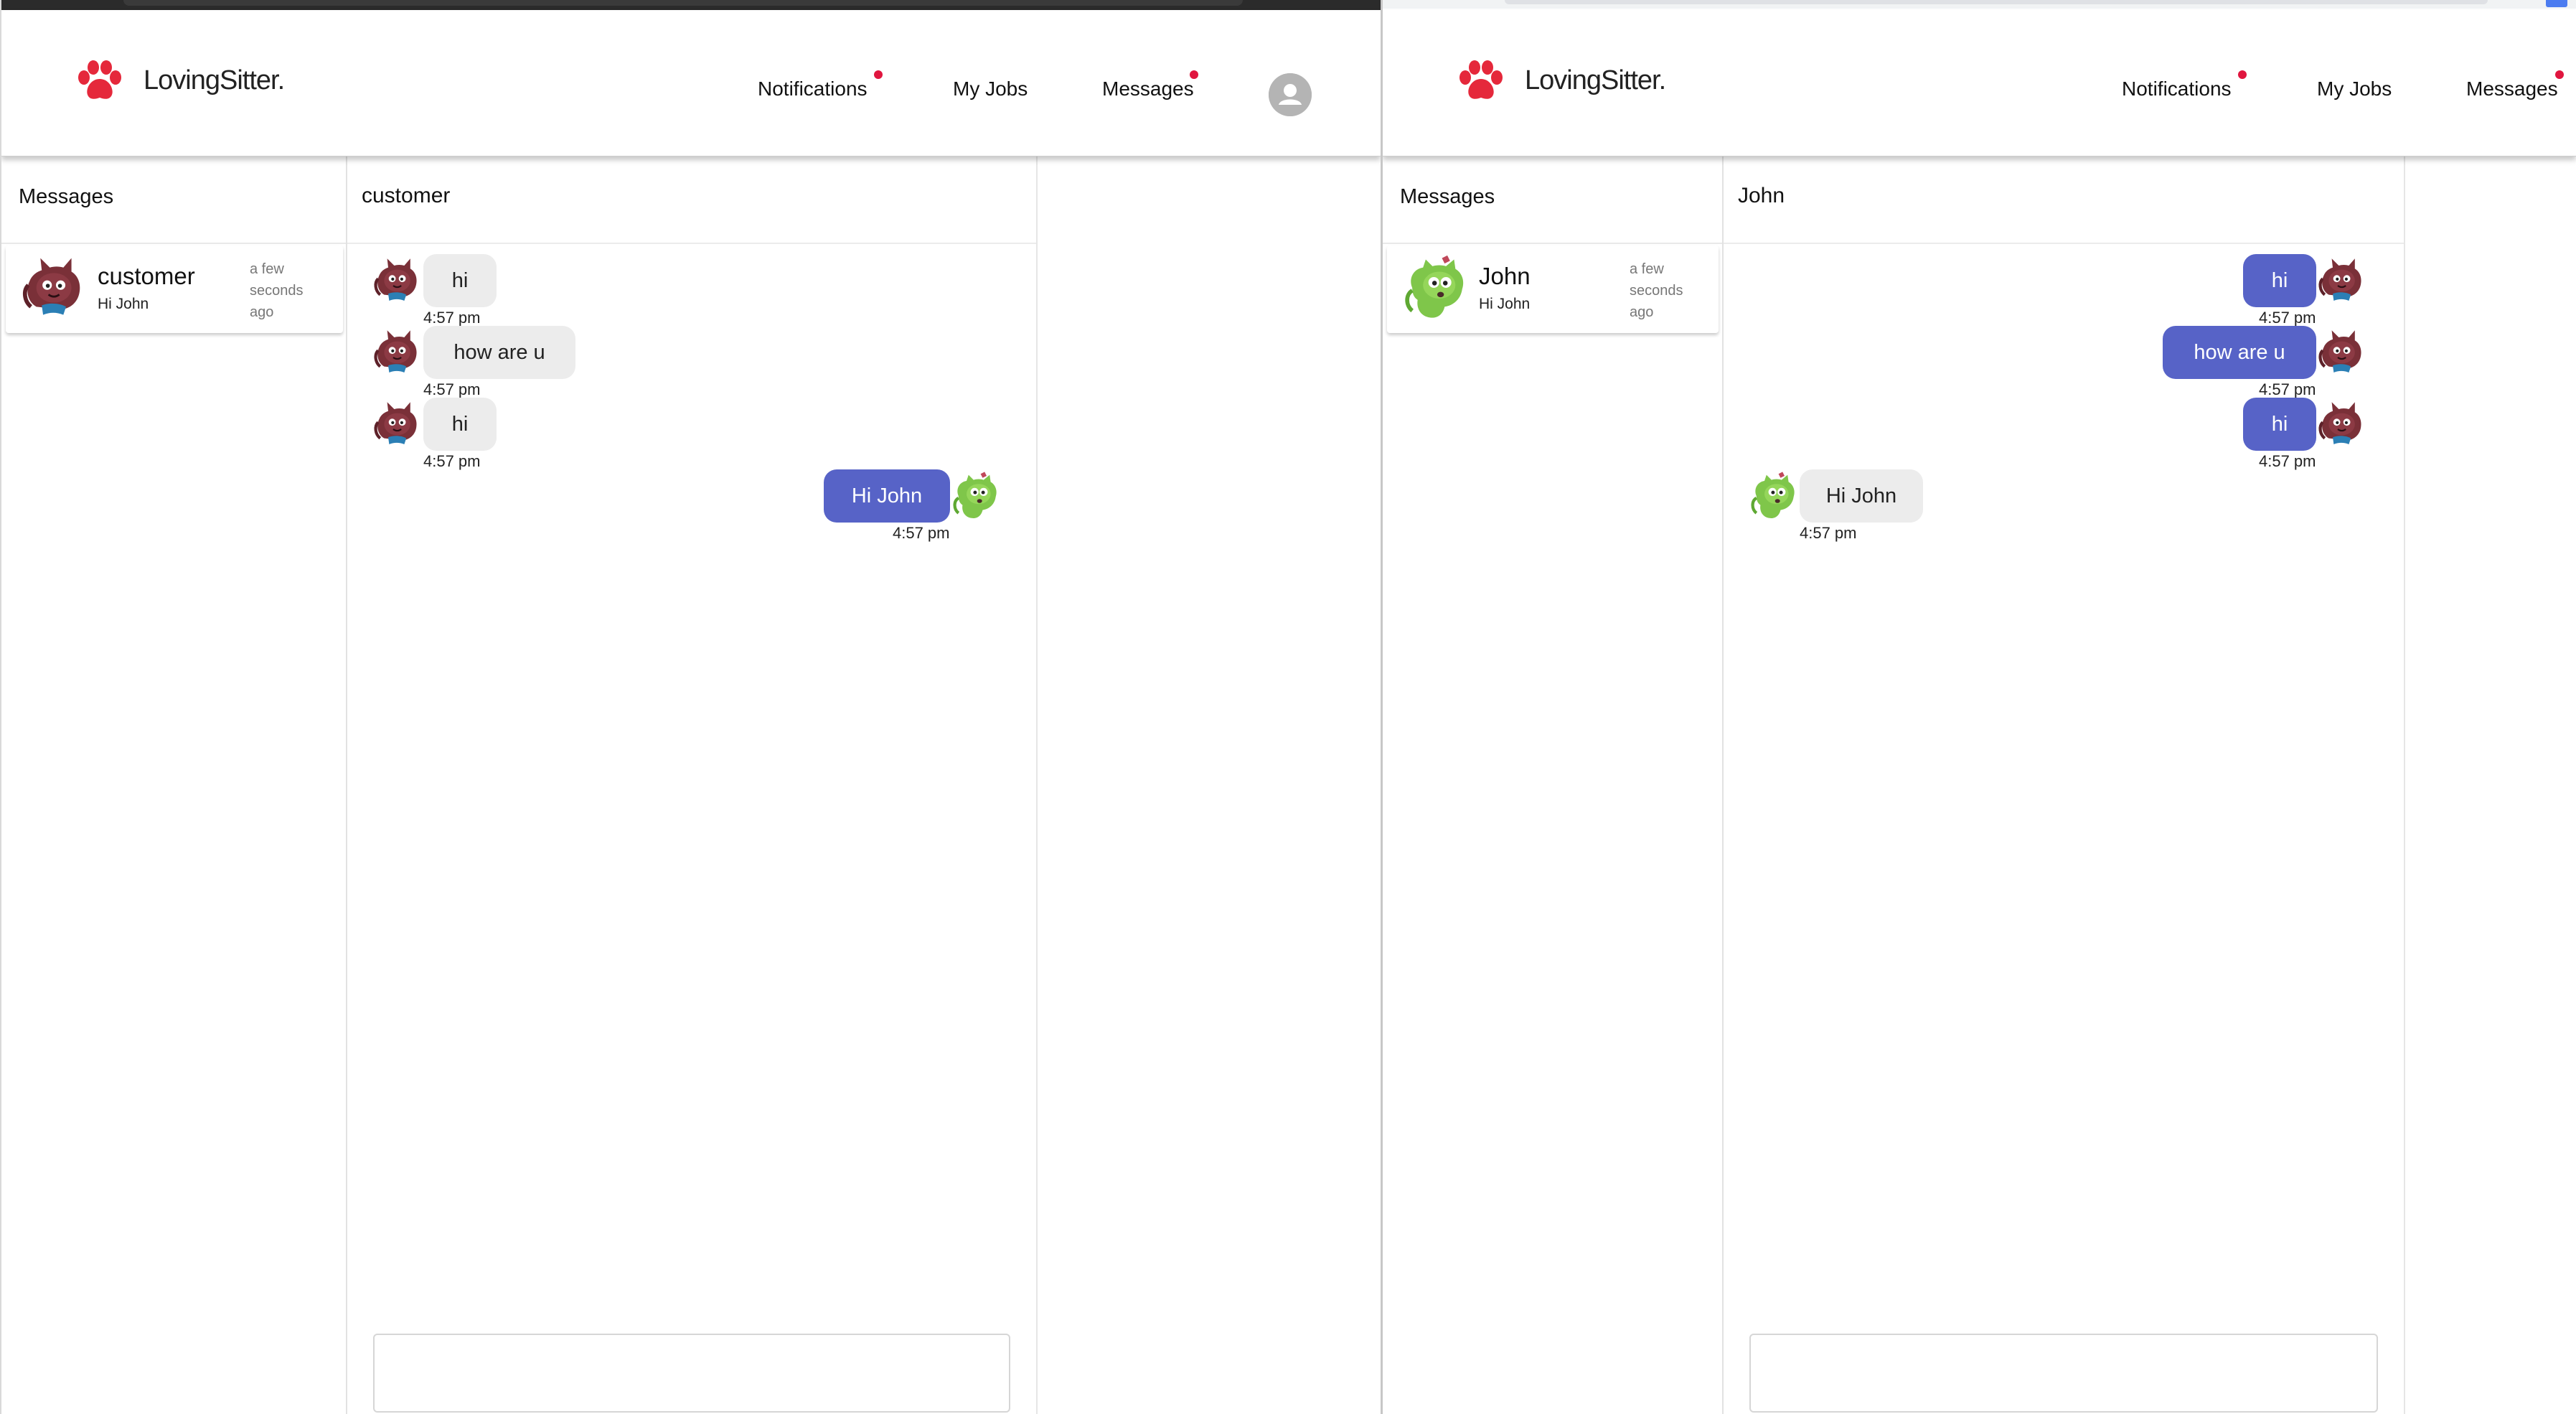  I want to click on conversation-item: customer Hi John a few seconds ago, so click(174, 289).